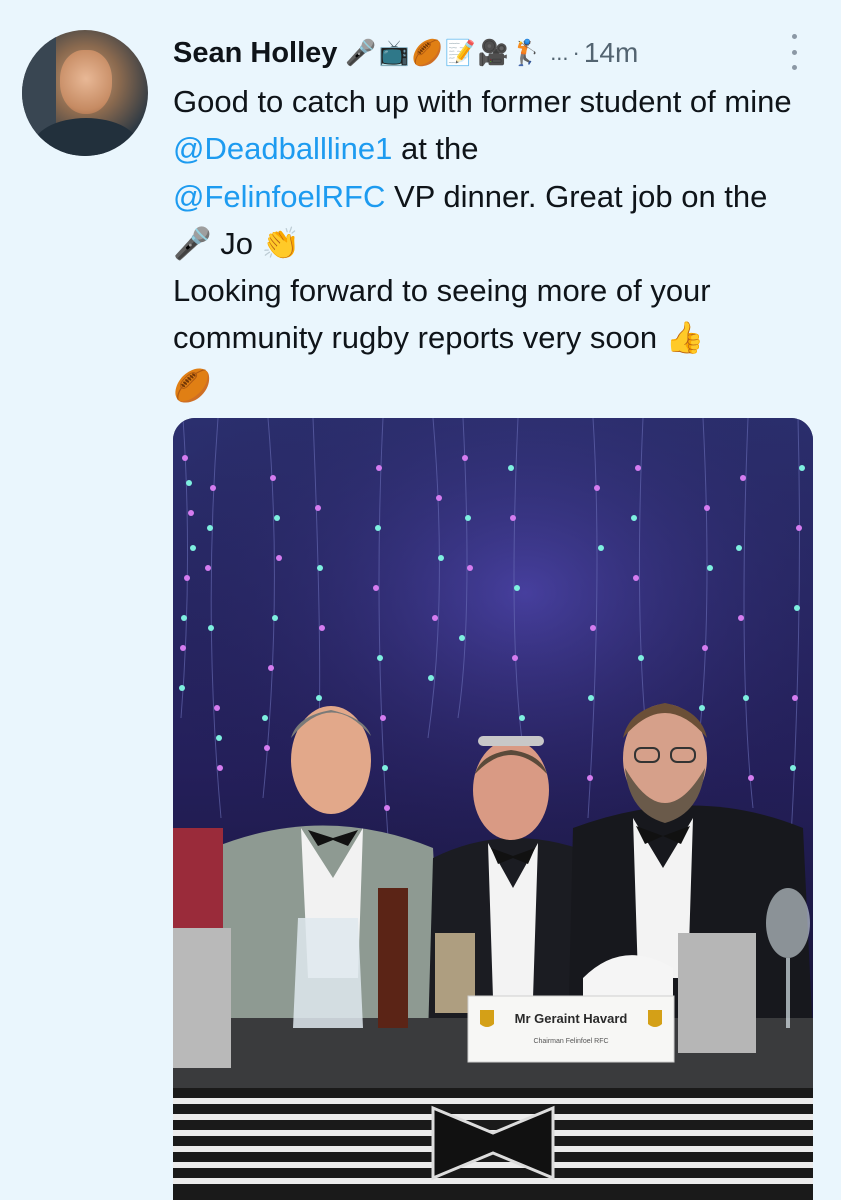 The height and width of the screenshot is (1200, 841). I want to click on more-options-icon, so click(794, 52).